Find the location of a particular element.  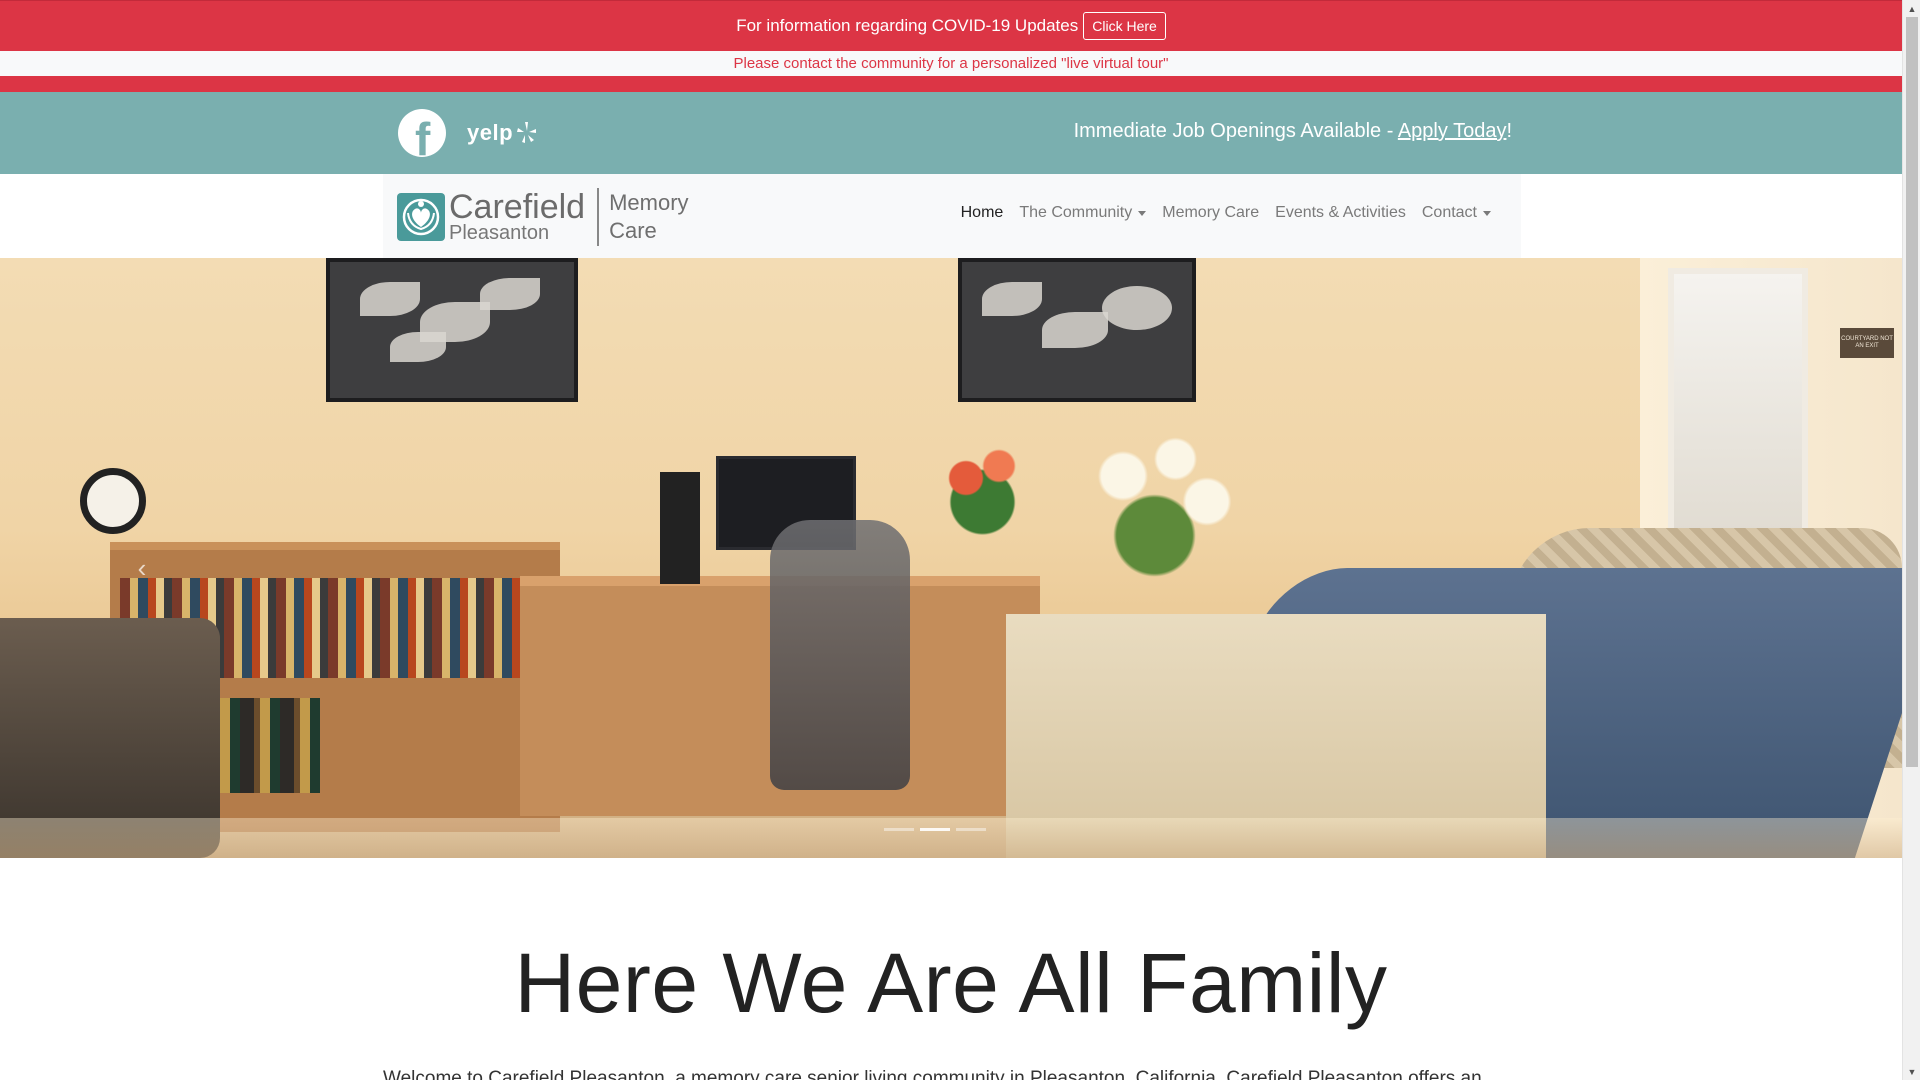

nav-item-memory-care: Memory Care is located at coordinates (1210, 213).